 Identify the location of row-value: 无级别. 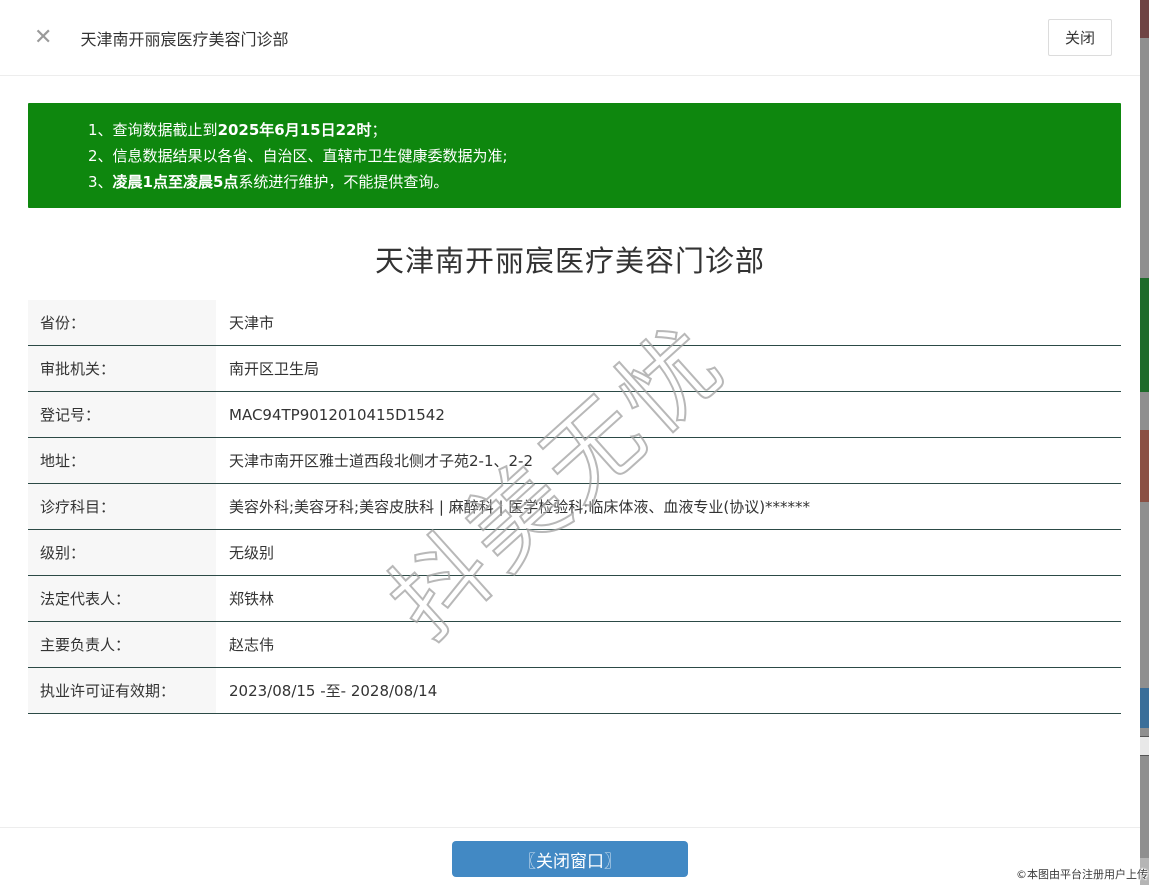
(252, 553).